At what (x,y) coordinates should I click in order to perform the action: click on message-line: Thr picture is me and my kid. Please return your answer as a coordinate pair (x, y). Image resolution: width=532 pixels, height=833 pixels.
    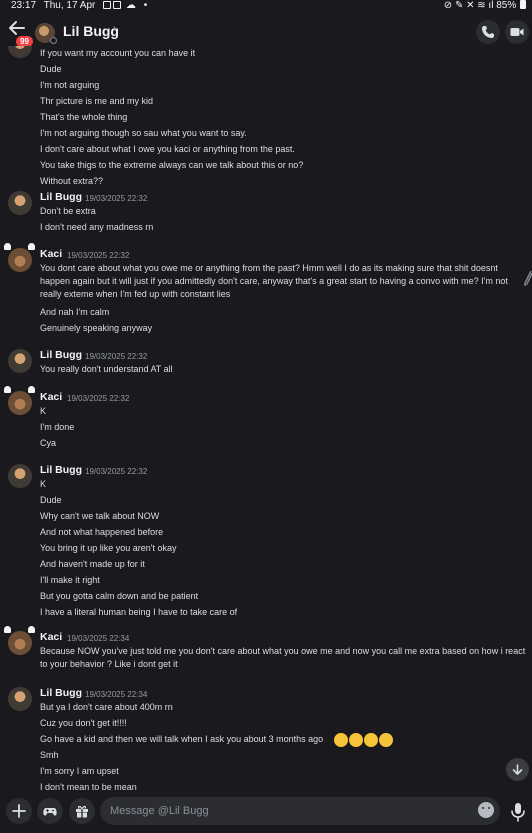
    Looking at the image, I should click on (97, 101).